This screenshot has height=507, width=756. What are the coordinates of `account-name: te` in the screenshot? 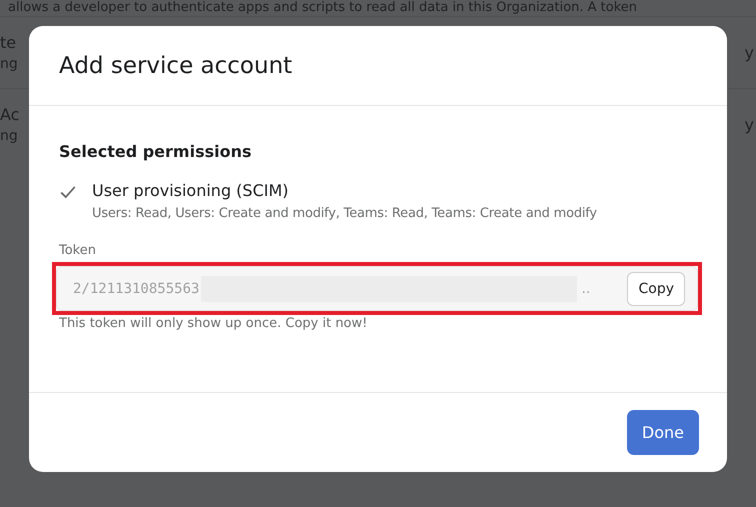 It's located at (9, 42).